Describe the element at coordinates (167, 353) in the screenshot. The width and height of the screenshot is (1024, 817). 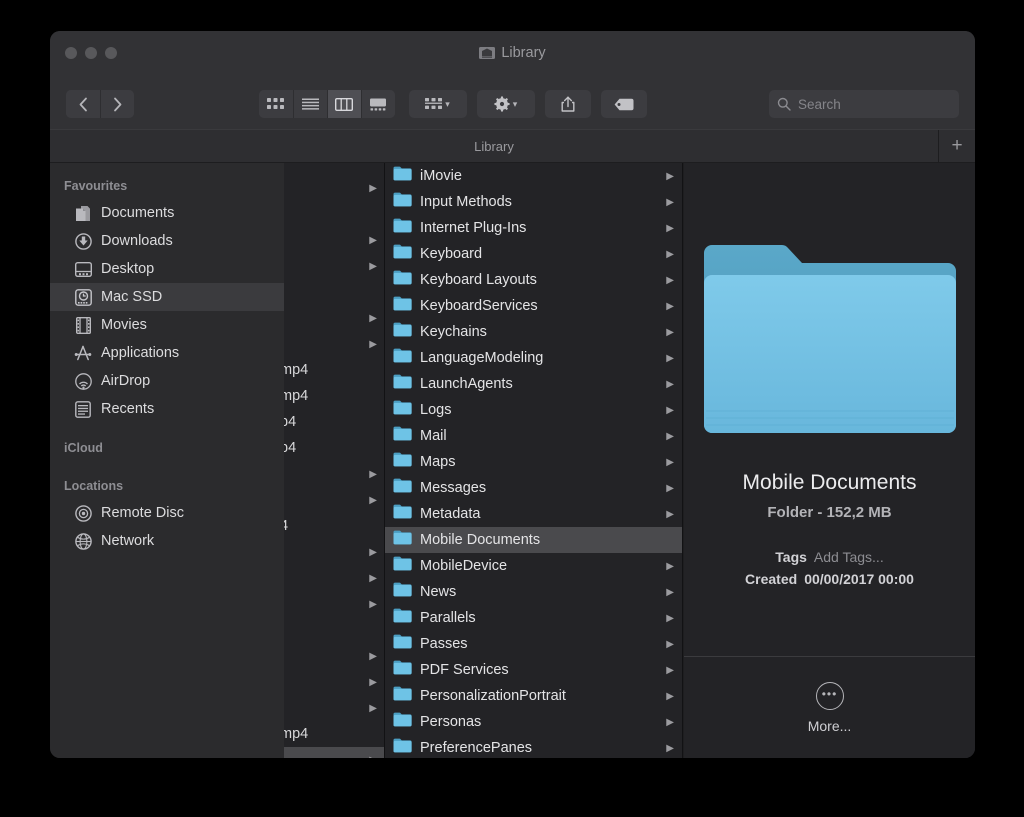
I see `sidebar-item-applications: Applications` at that location.